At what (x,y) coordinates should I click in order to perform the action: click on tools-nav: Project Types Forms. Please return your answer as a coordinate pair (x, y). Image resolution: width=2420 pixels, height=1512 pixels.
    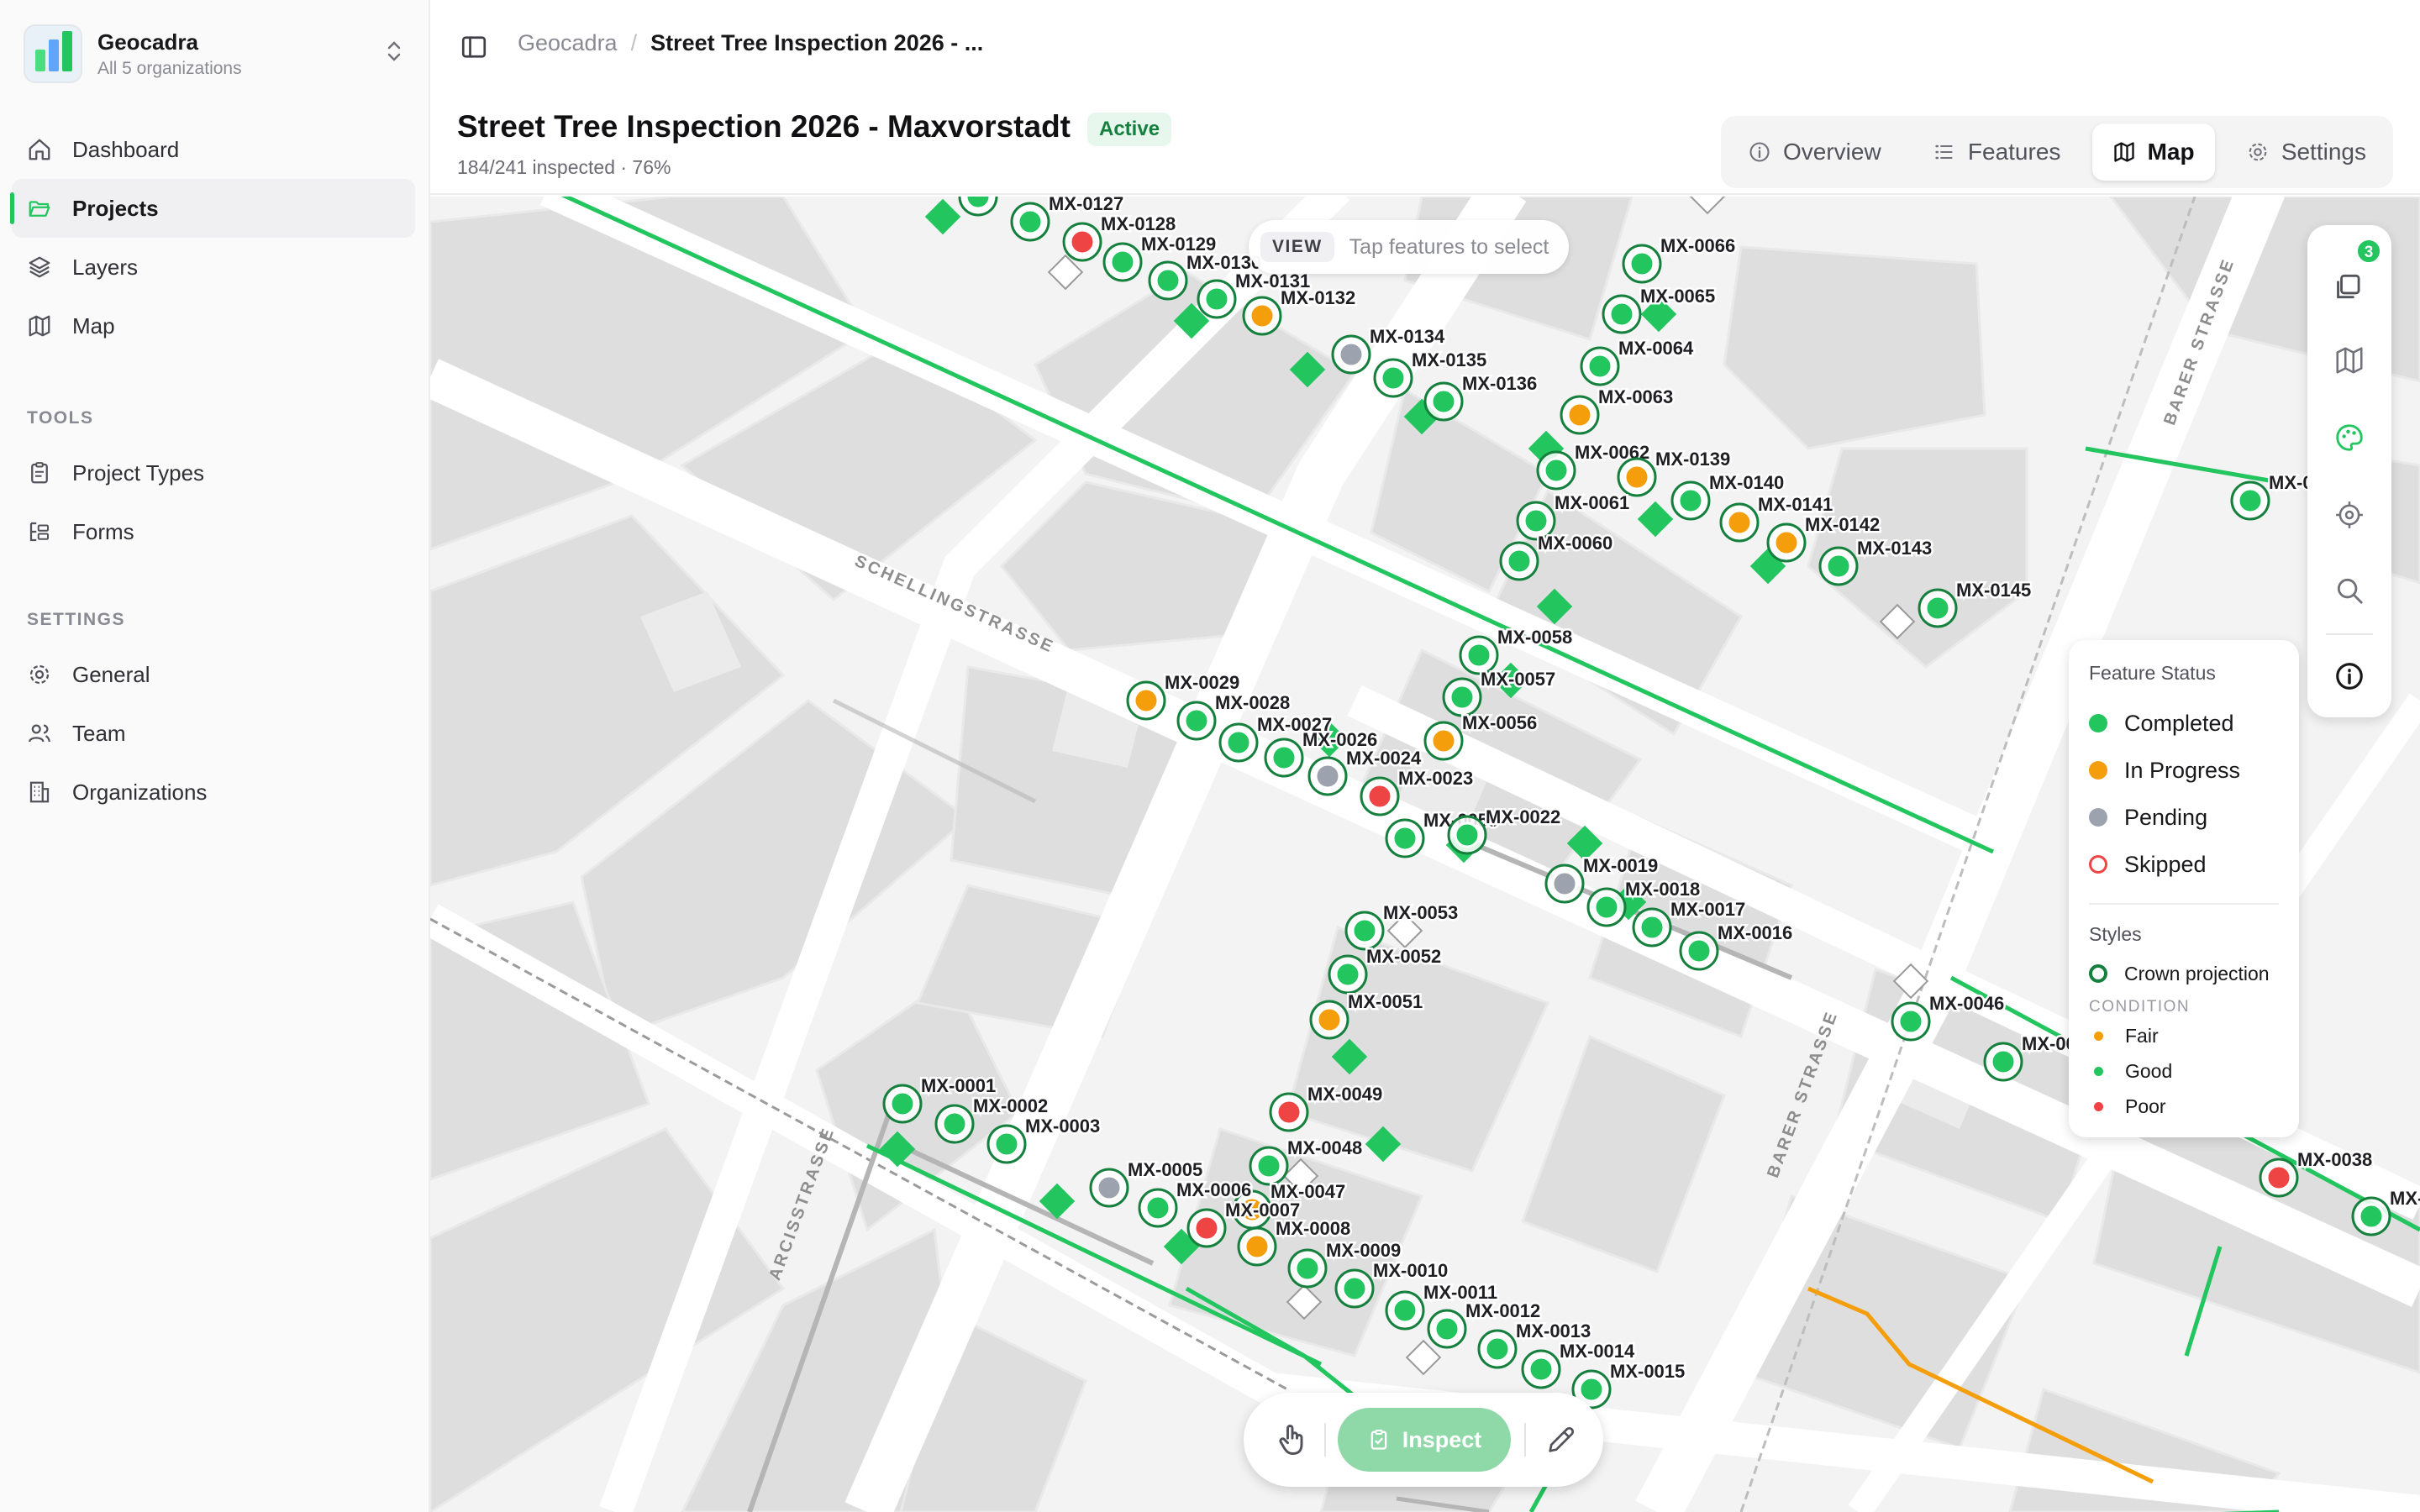
    Looking at the image, I should click on (214, 502).